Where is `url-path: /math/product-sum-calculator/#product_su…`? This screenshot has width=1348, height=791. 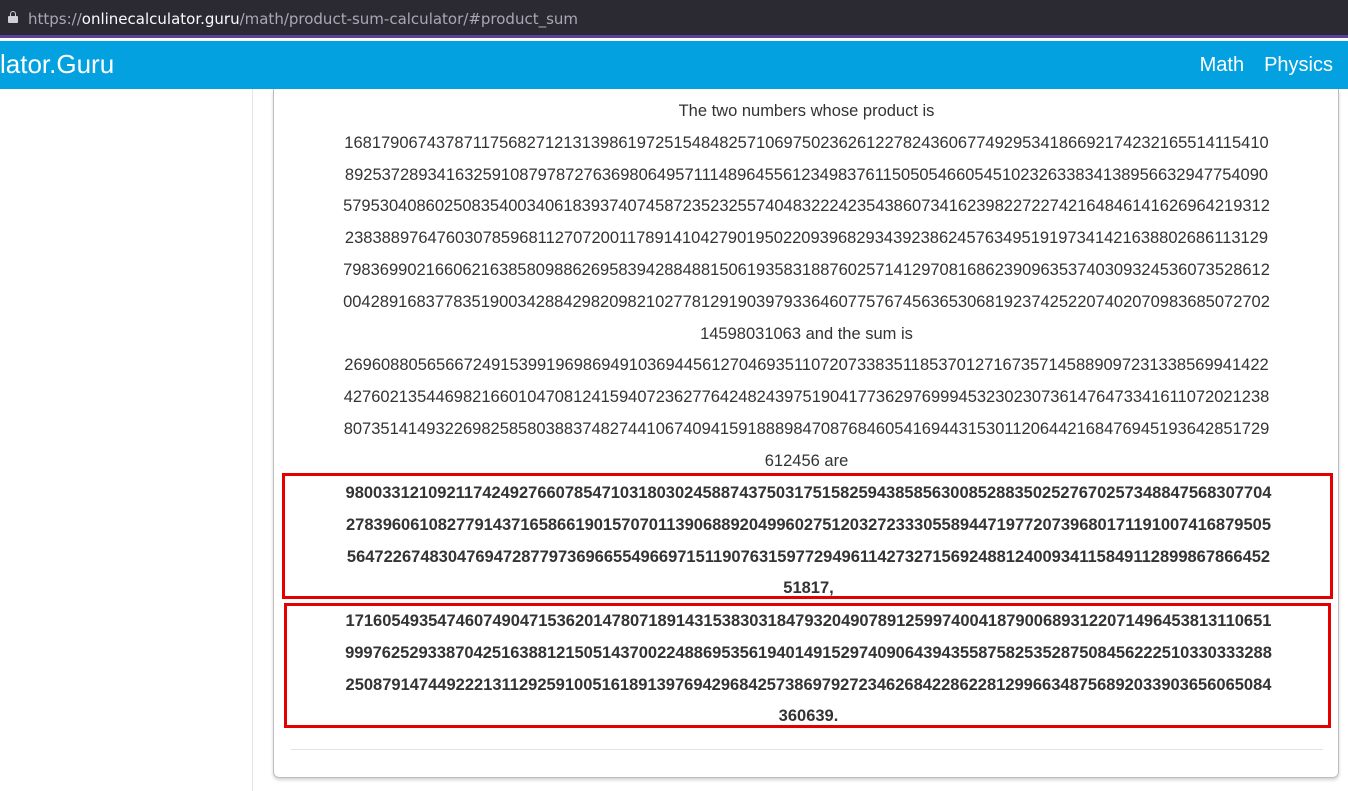
url-path: /math/product-sum-calculator/#product_su… is located at coordinates (409, 19).